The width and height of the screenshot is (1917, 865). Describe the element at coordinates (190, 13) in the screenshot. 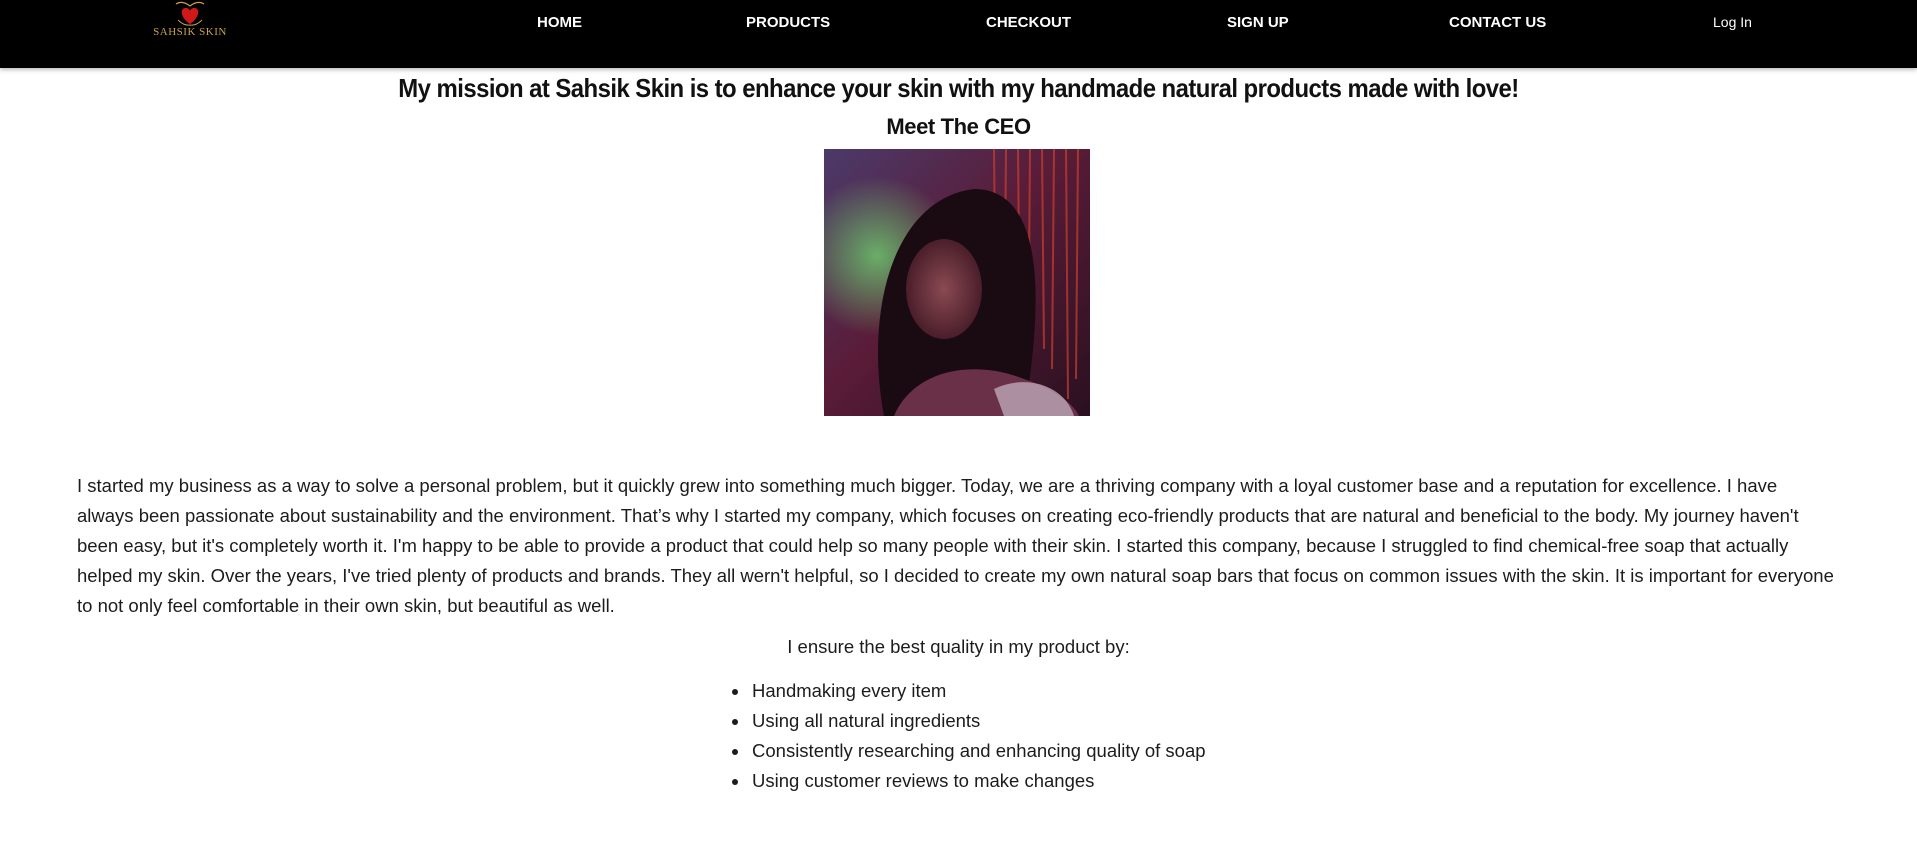

I see `heart-logo-icon` at that location.